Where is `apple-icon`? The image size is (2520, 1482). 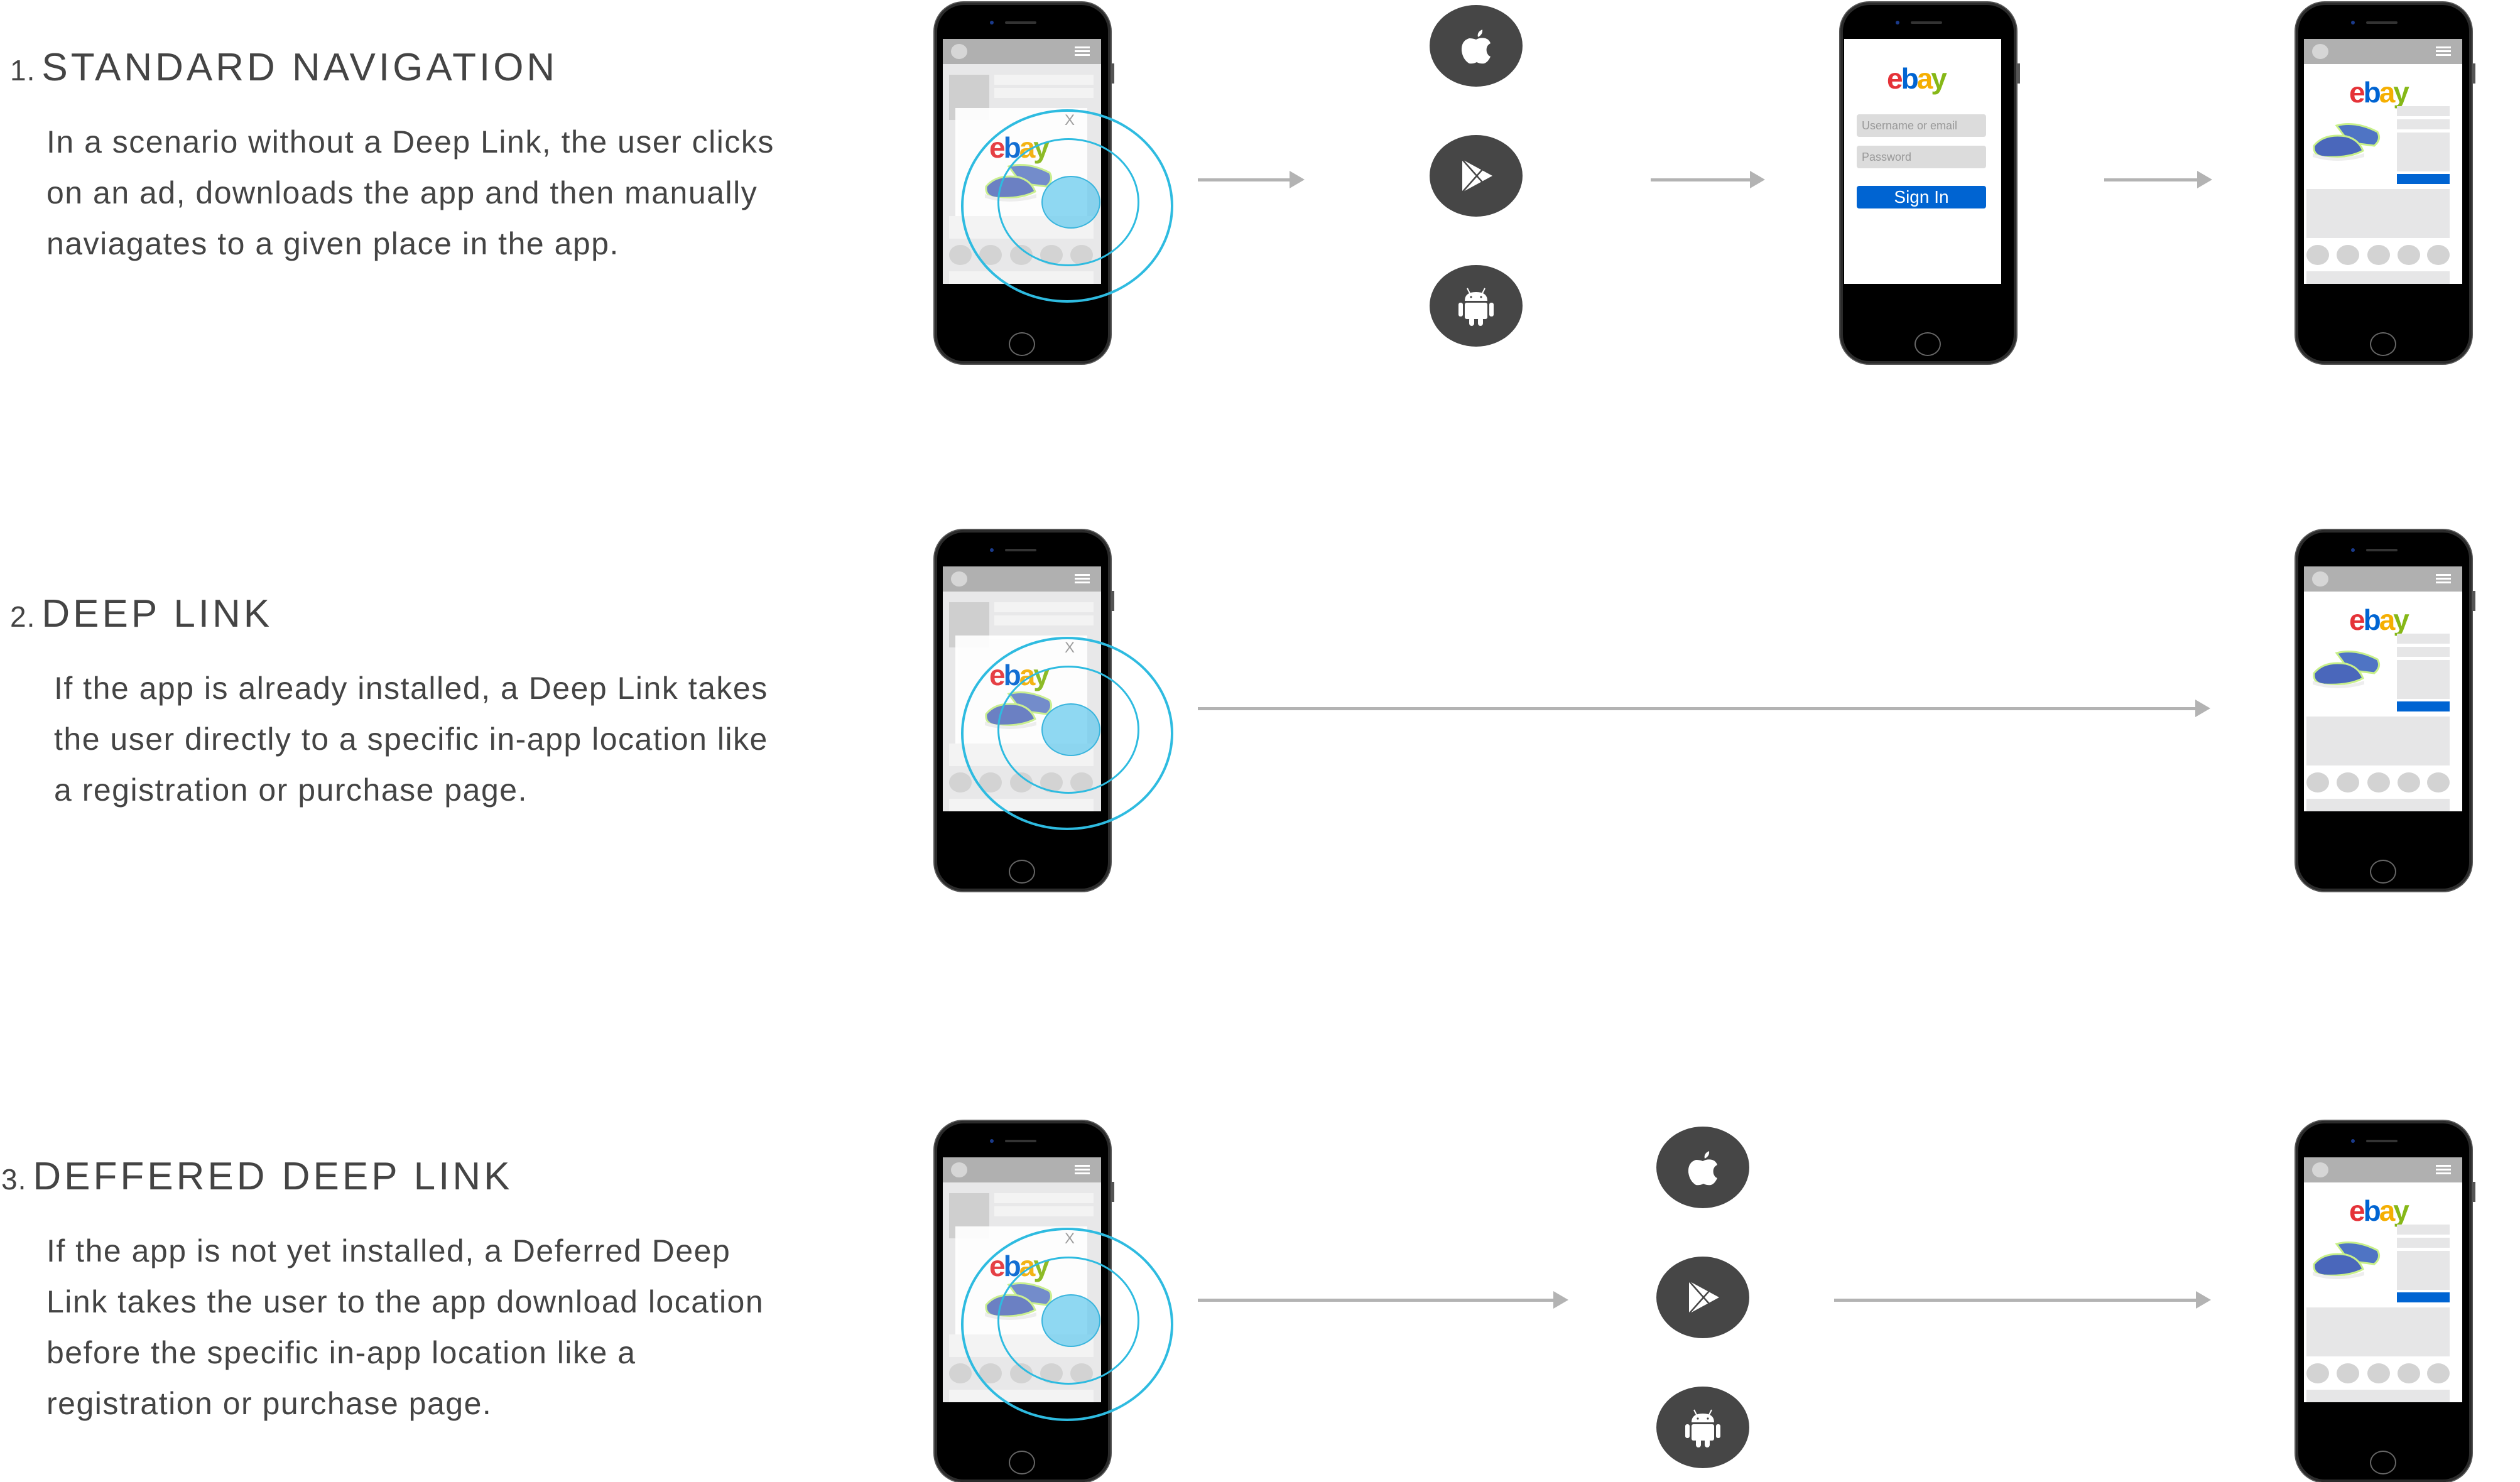 apple-icon is located at coordinates (1476, 47).